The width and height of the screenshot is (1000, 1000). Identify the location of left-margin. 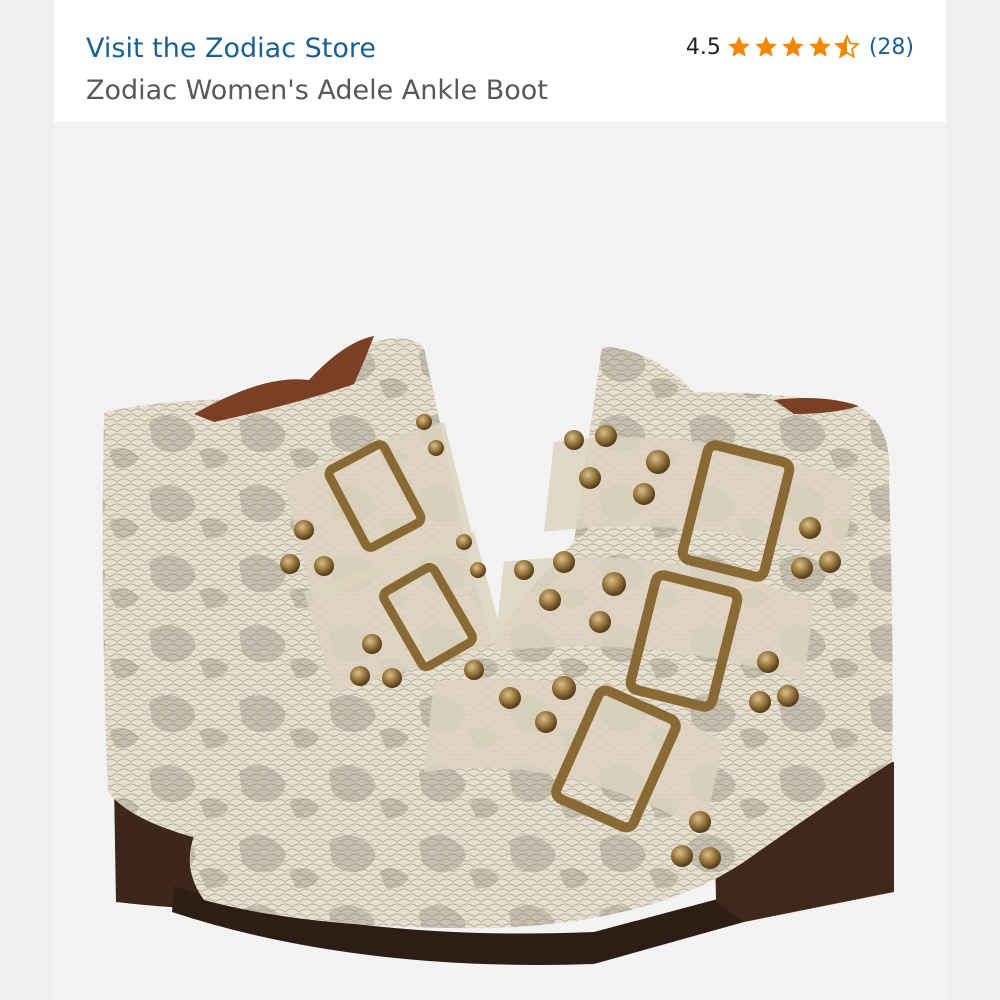
(27, 500).